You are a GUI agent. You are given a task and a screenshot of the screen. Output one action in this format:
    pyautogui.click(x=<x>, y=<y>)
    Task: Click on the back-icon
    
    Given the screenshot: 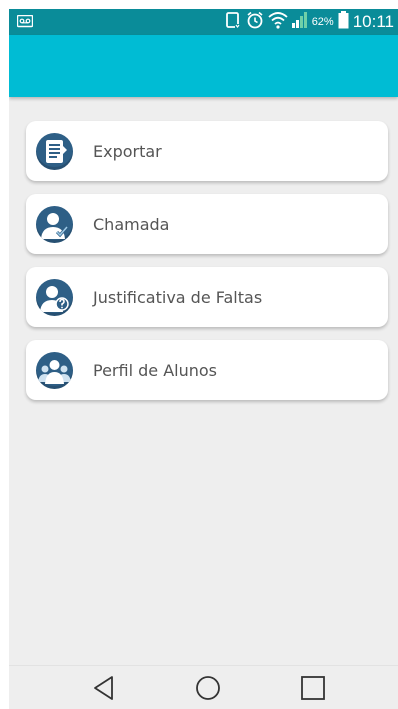 What is the action you would take?
    pyautogui.click(x=104, y=688)
    